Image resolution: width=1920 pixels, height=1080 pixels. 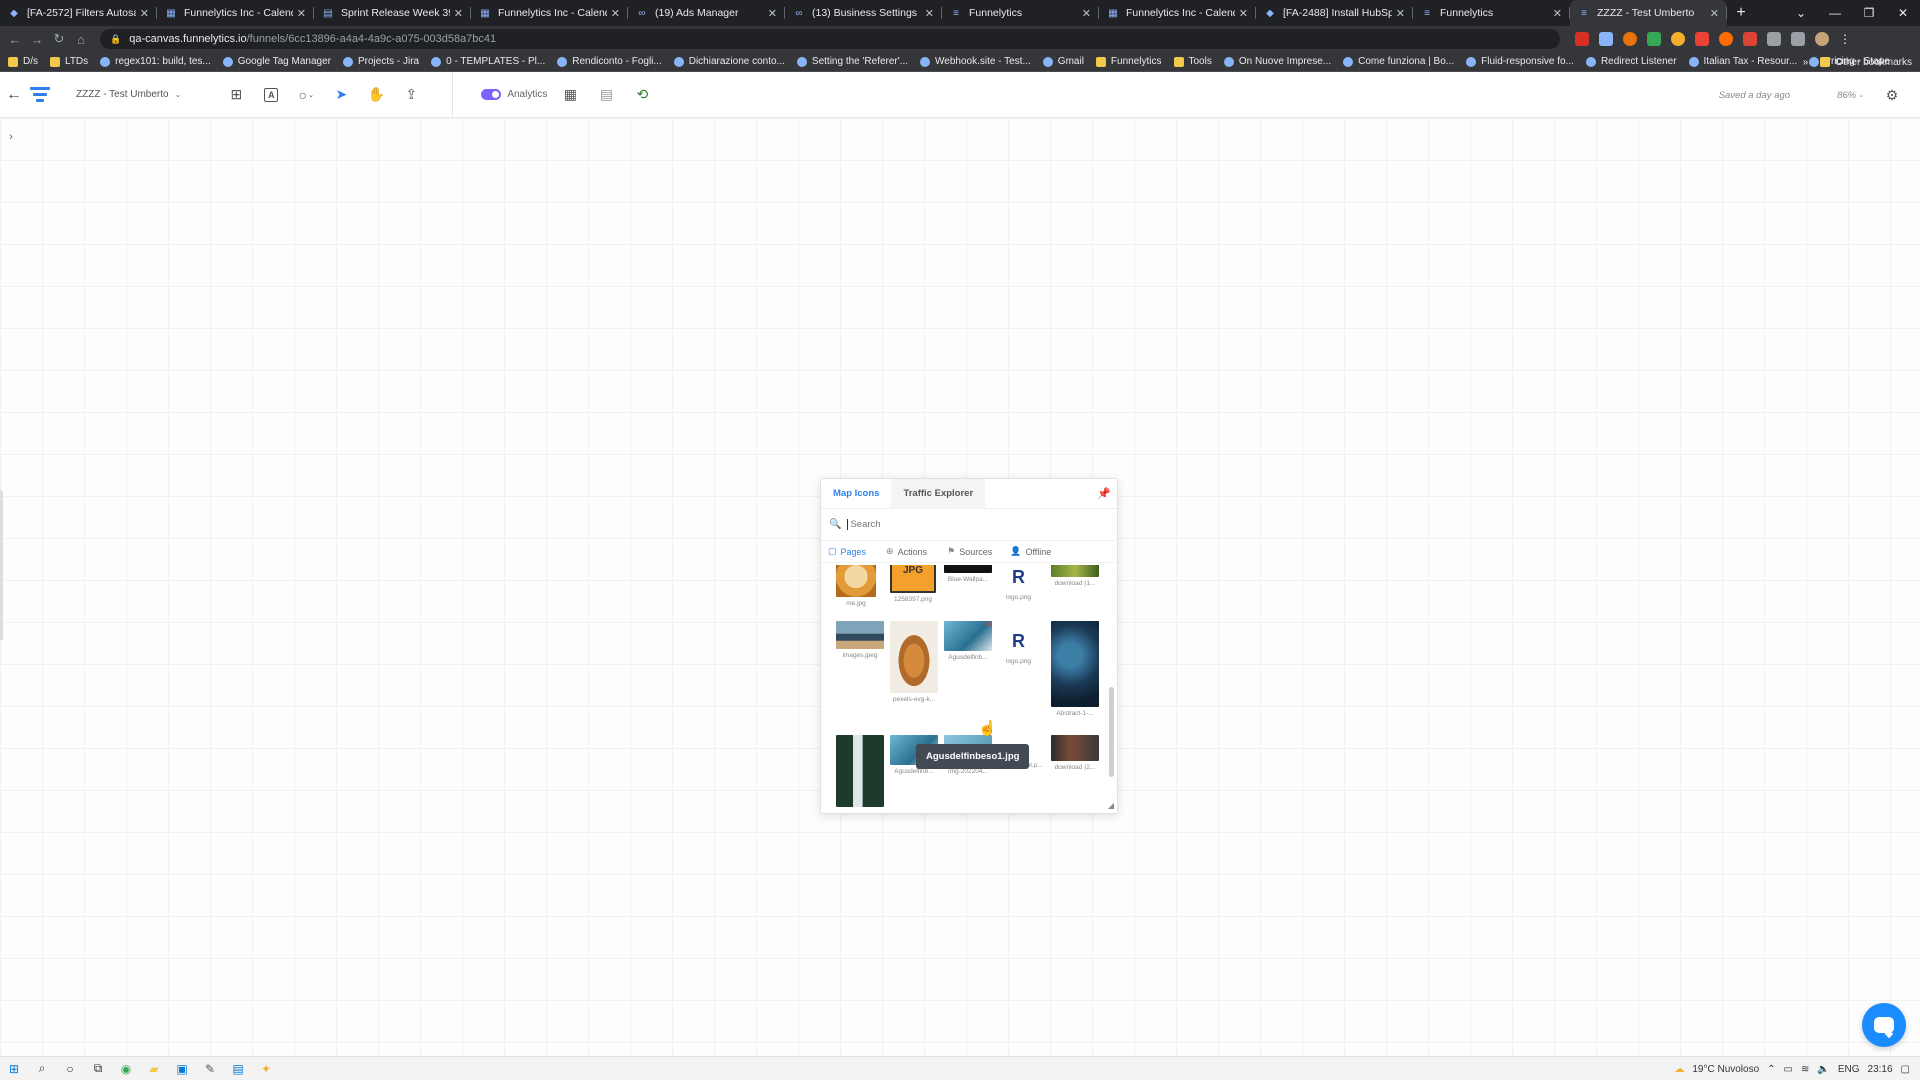 What do you see at coordinates (1903, 13) in the screenshot?
I see `close-window-icon: ✕` at bounding box center [1903, 13].